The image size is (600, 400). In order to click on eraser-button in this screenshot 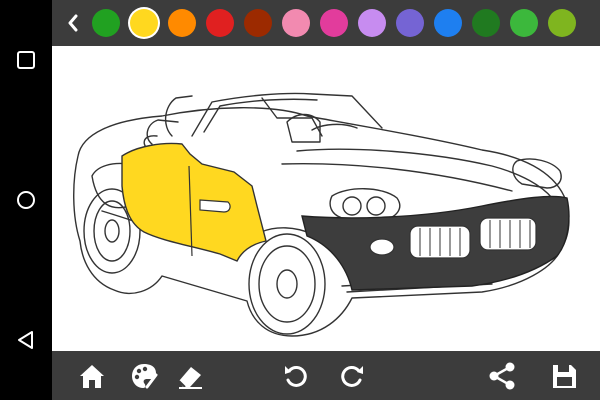, I will do `click(190, 376)`.